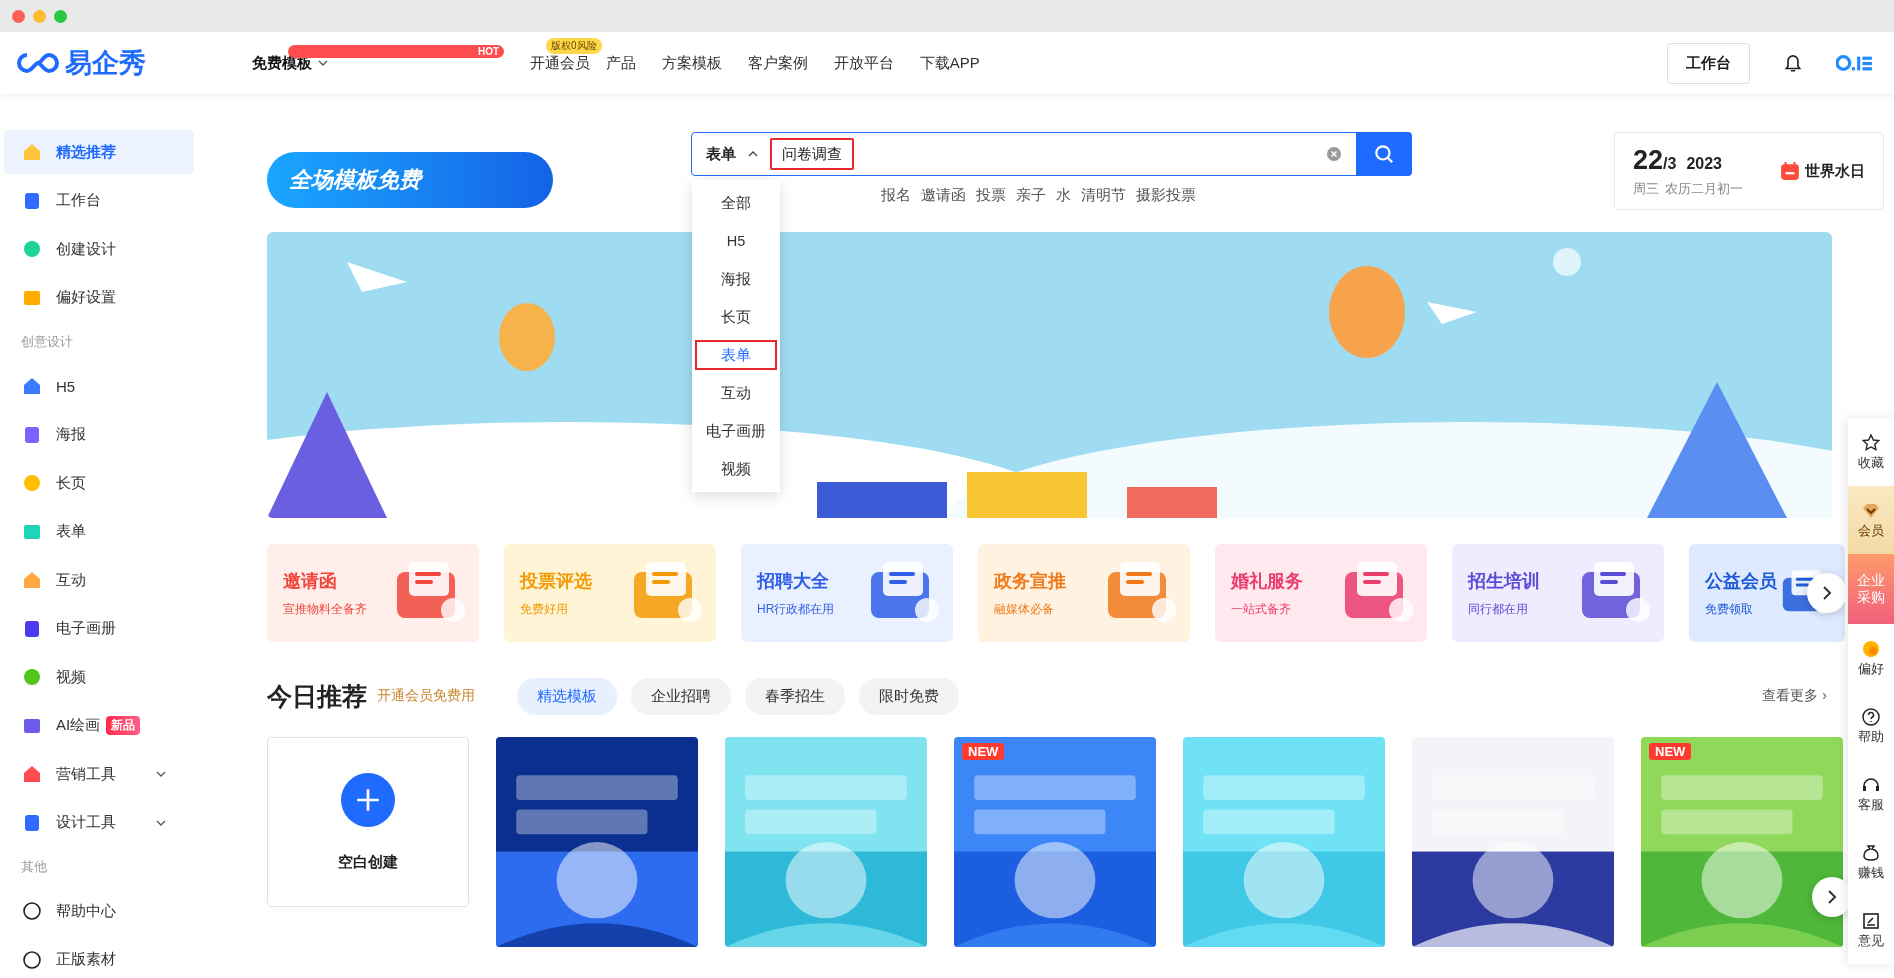 The image size is (1894, 978). Describe the element at coordinates (123, 725) in the screenshot. I see `new-badge: 新品` at that location.